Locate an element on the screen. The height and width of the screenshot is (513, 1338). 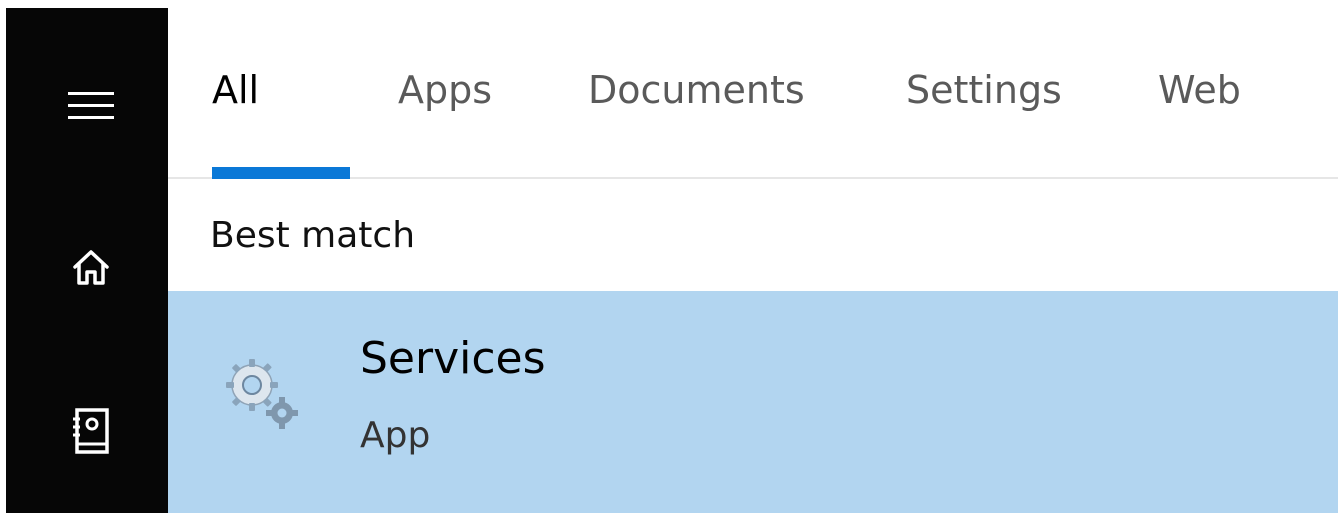
left-nav-rail is located at coordinates (87, 260).